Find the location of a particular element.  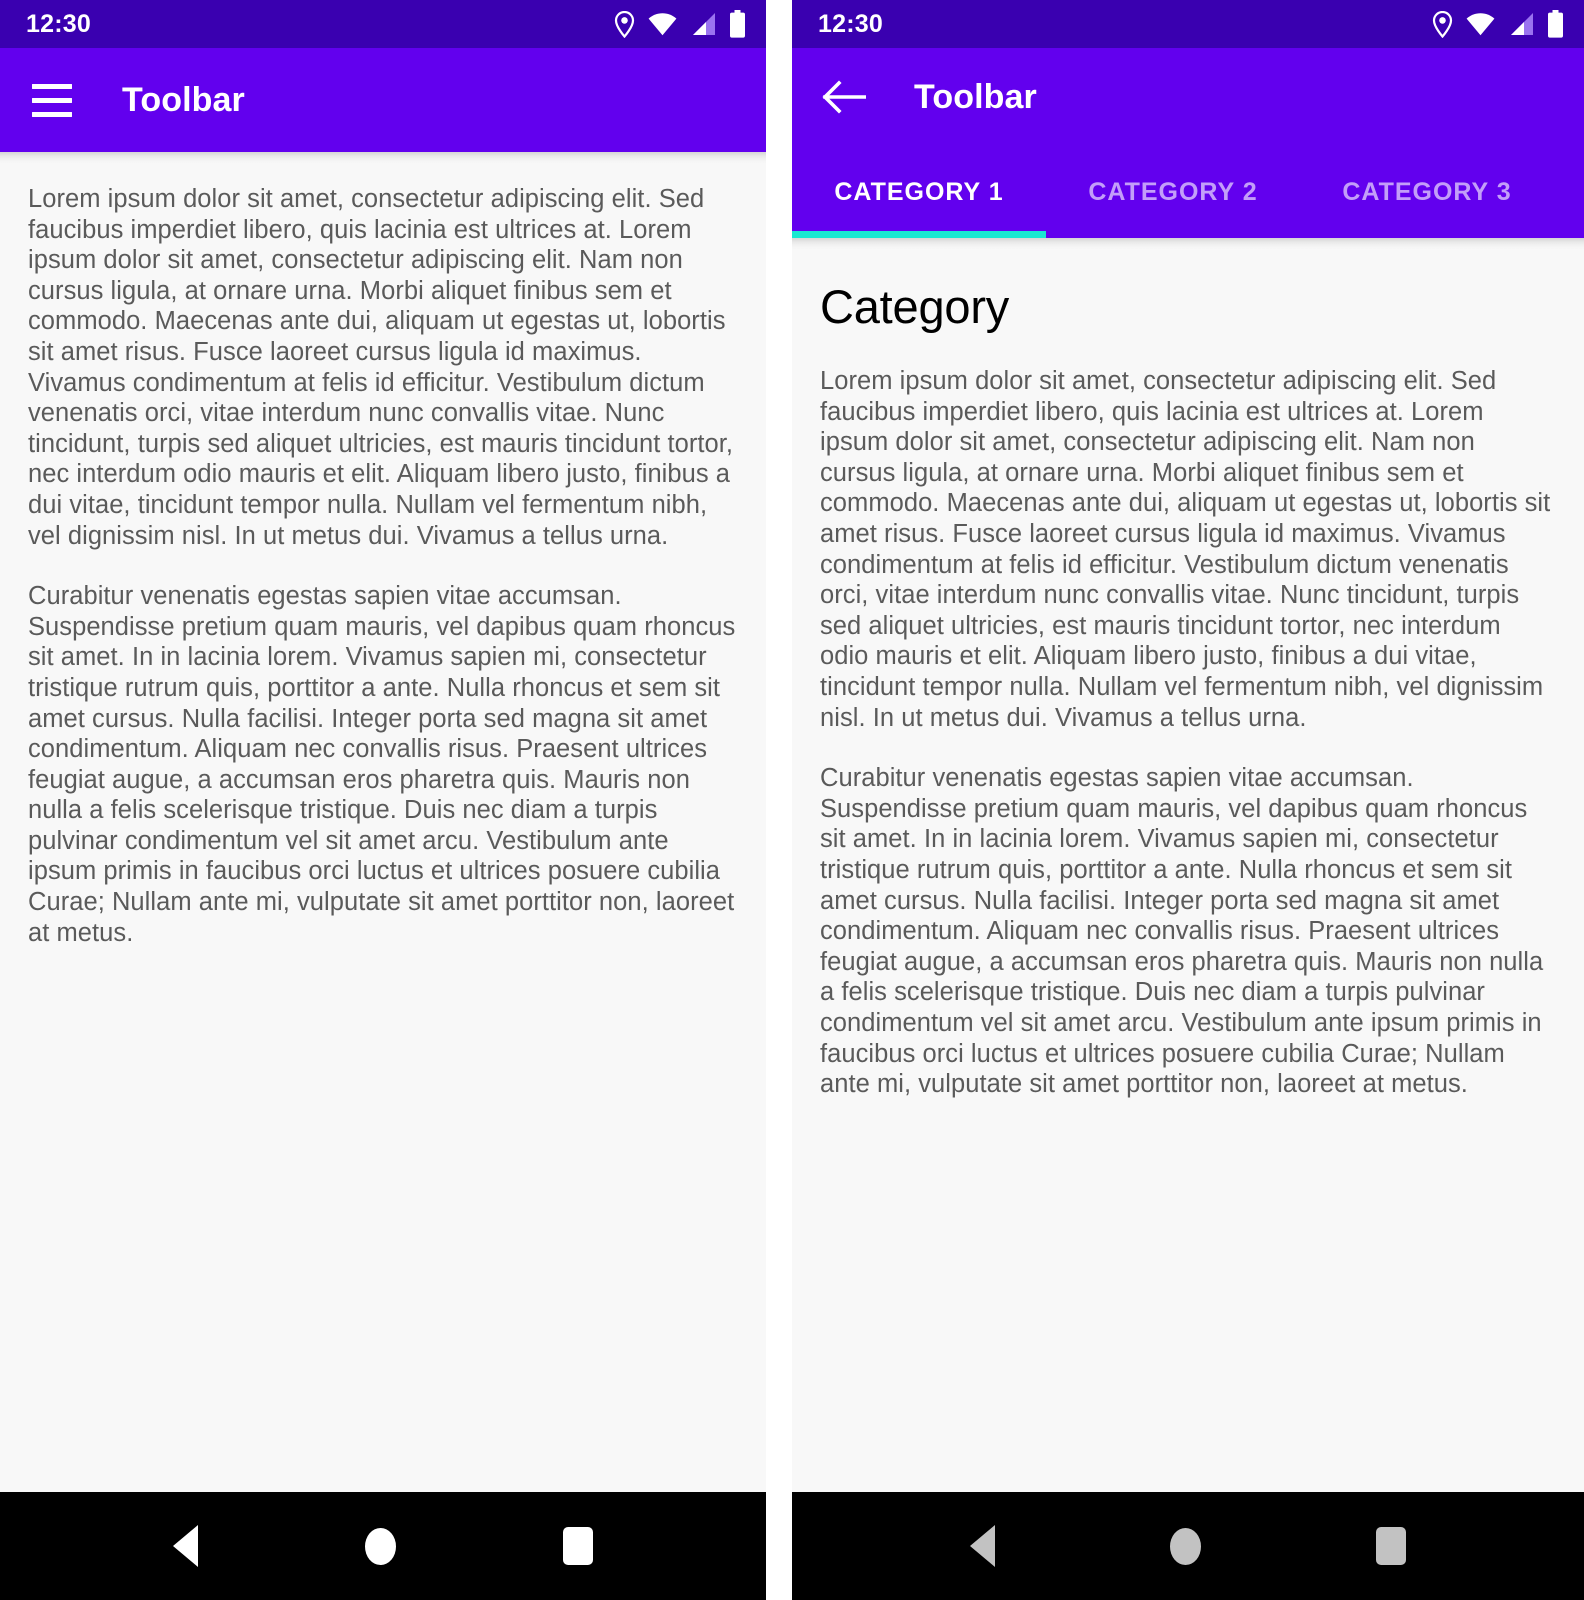

tab-label: CATEGORY 2 is located at coordinates (1173, 191).